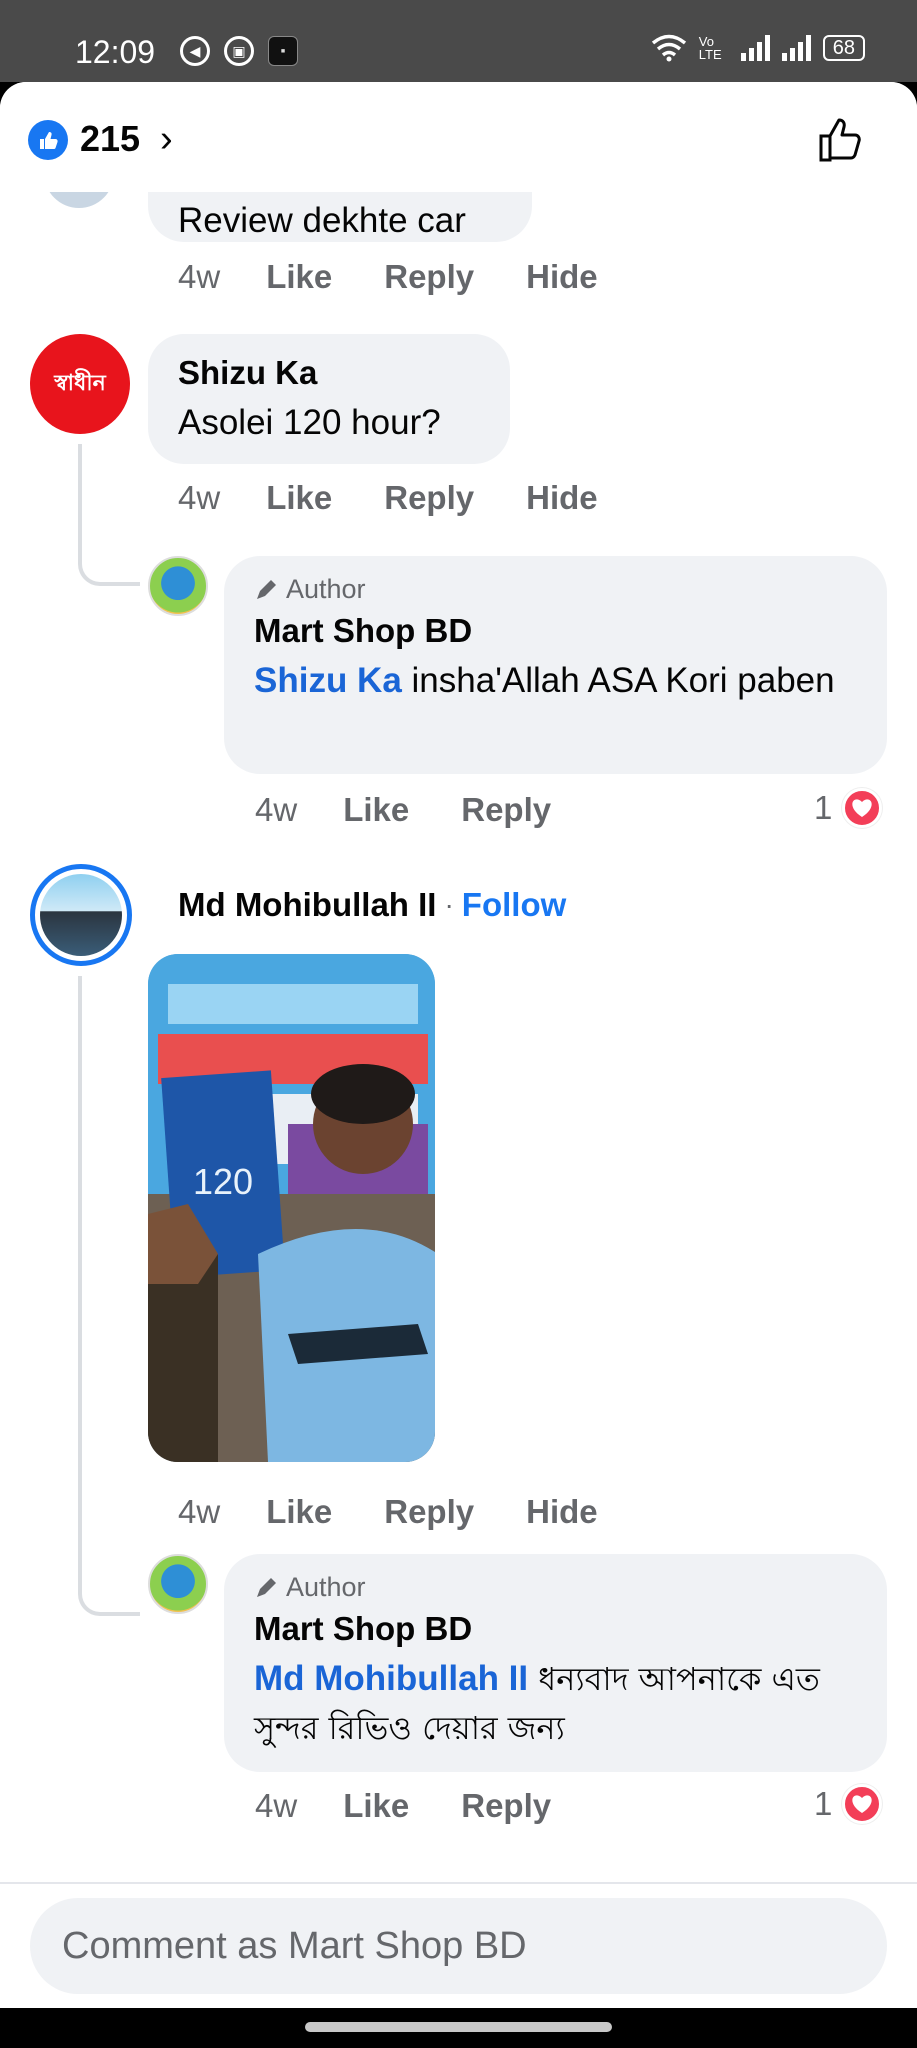  What do you see at coordinates (668, 48) in the screenshot?
I see `wifi-icon` at bounding box center [668, 48].